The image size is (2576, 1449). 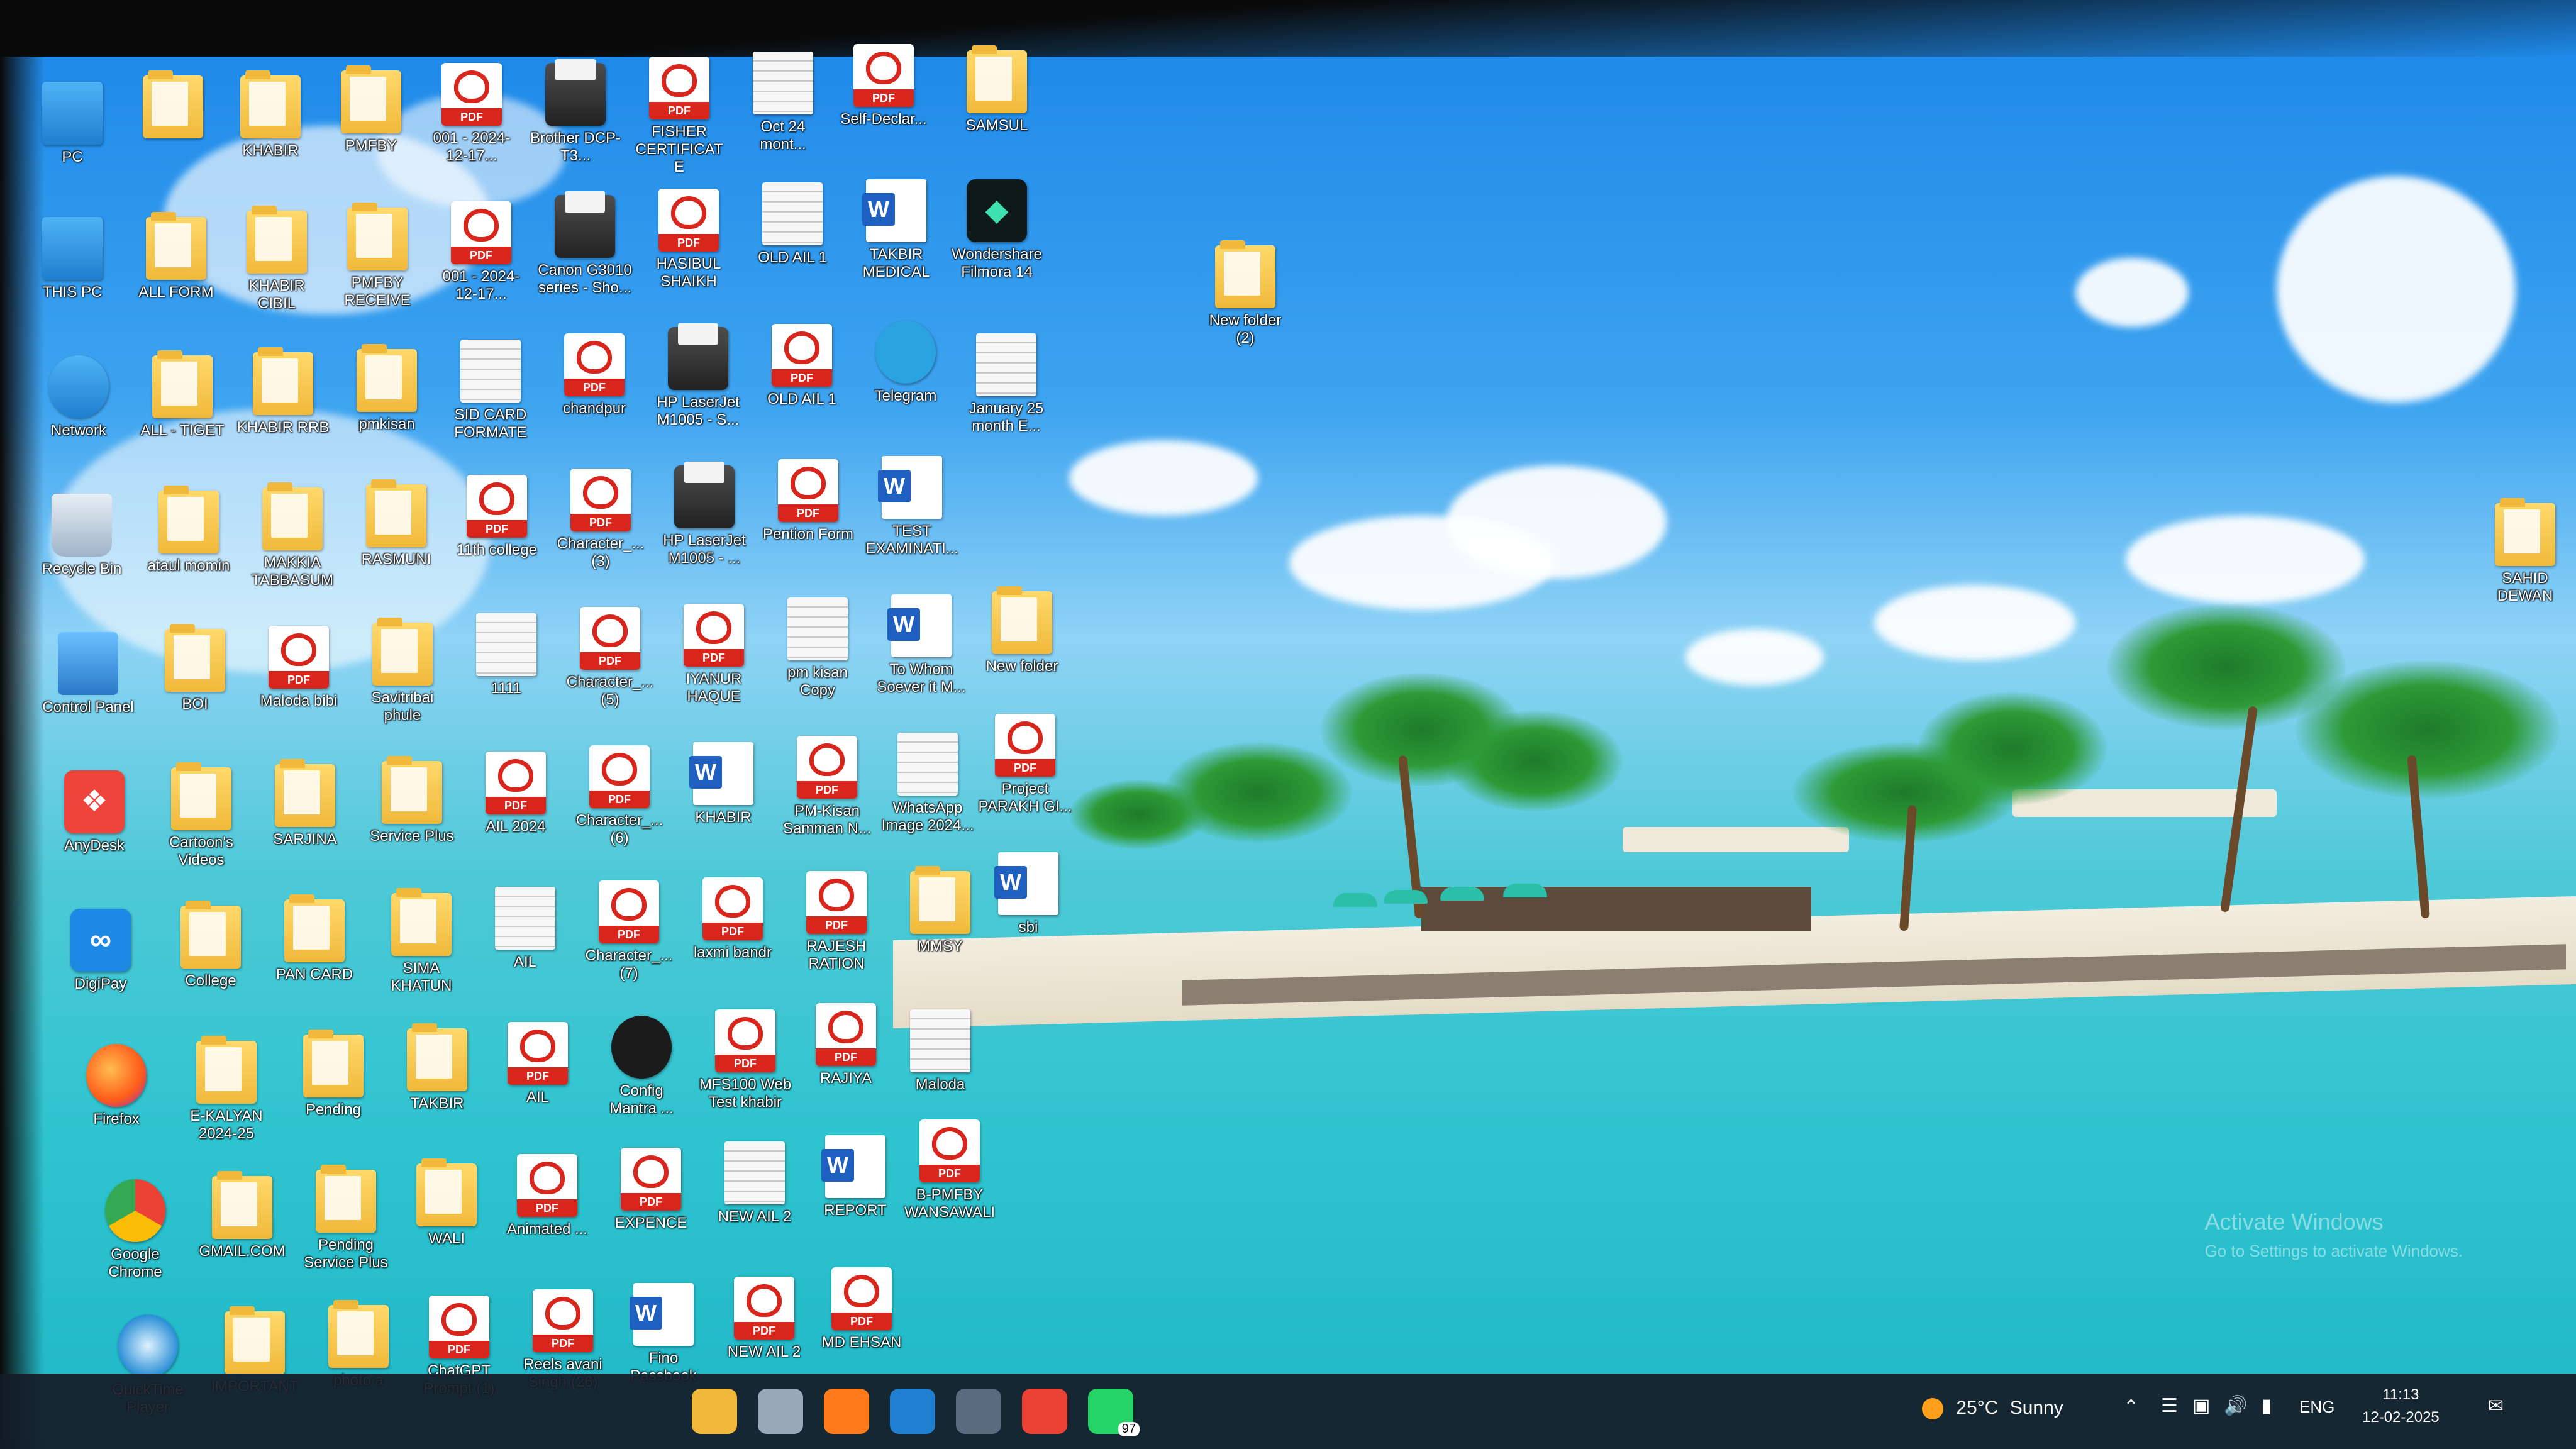 What do you see at coordinates (314, 939) in the screenshot?
I see `desktop-icon-pan-card: PAN CARD` at bounding box center [314, 939].